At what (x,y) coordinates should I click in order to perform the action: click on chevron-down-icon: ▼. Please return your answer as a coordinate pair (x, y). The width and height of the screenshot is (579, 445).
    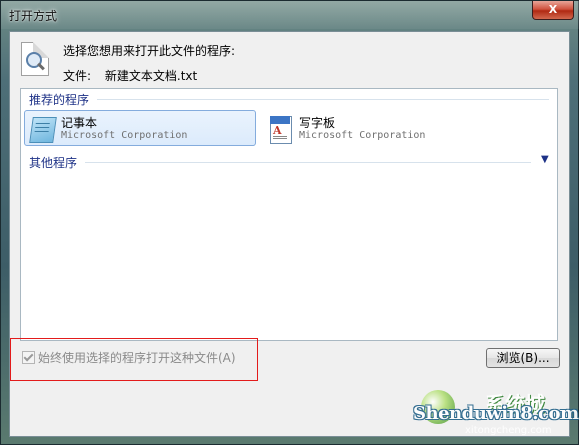
    Looking at the image, I should click on (546, 160).